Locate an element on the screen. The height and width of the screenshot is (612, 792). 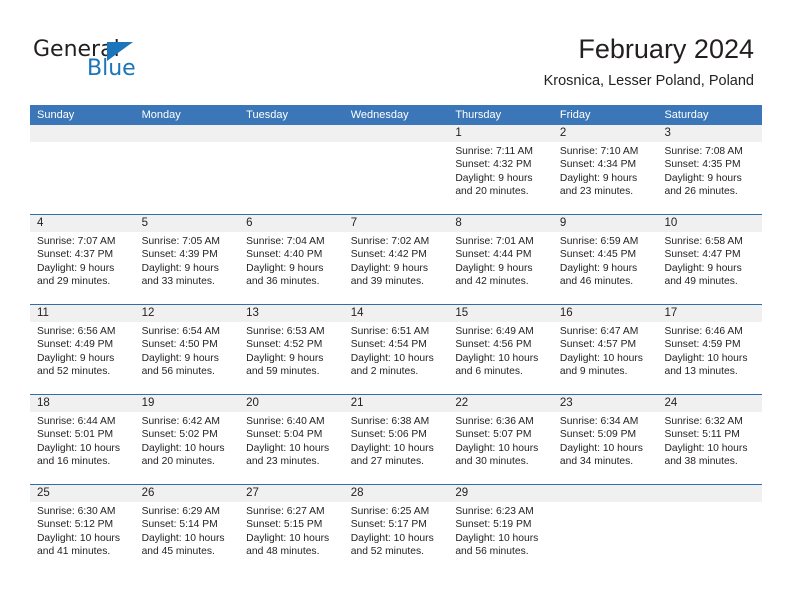
general-blue-logo: General Blue is located at coordinates (123, 62).